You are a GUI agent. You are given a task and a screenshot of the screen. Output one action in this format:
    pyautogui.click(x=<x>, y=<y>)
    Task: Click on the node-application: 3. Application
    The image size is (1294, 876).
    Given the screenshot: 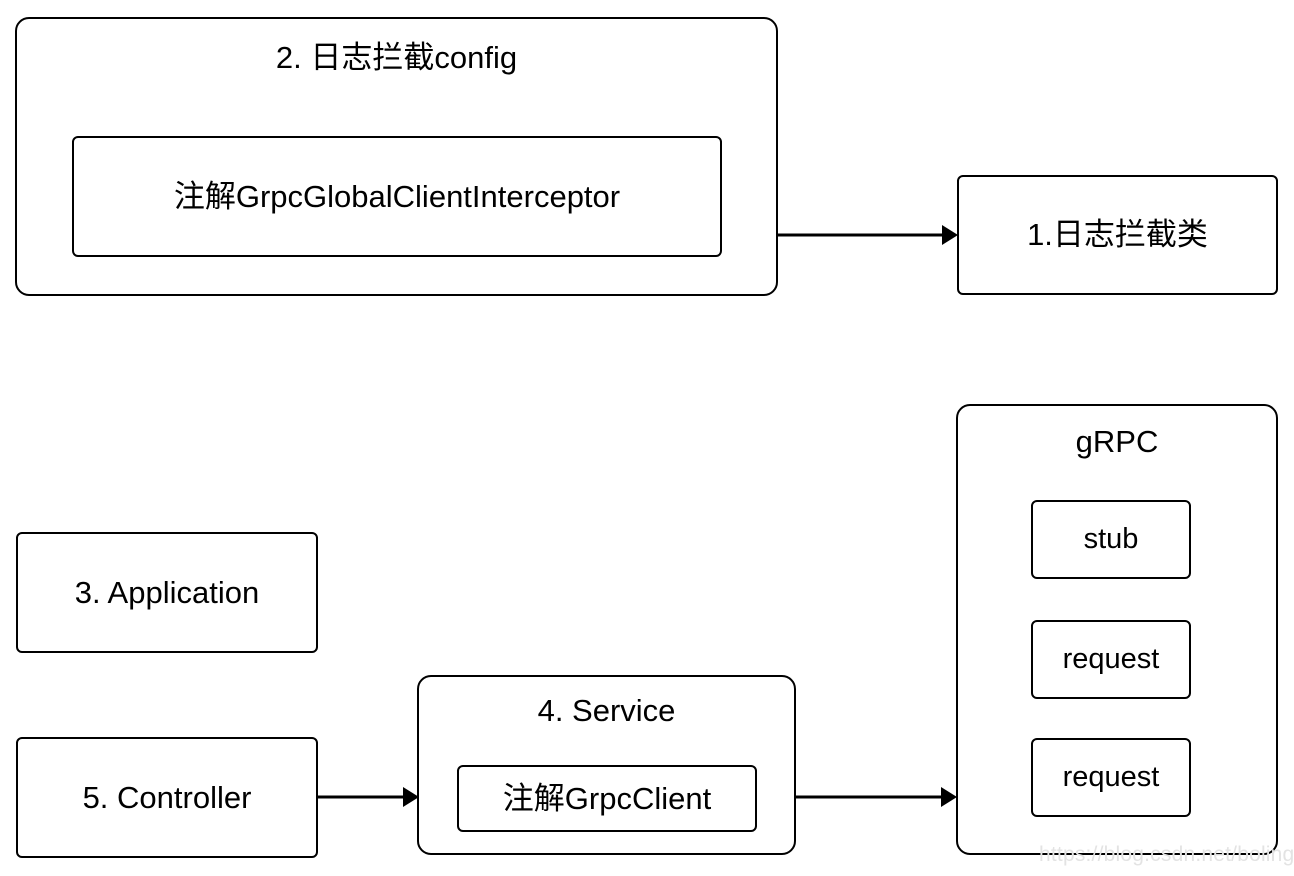 What is the action you would take?
    pyautogui.click(x=167, y=592)
    